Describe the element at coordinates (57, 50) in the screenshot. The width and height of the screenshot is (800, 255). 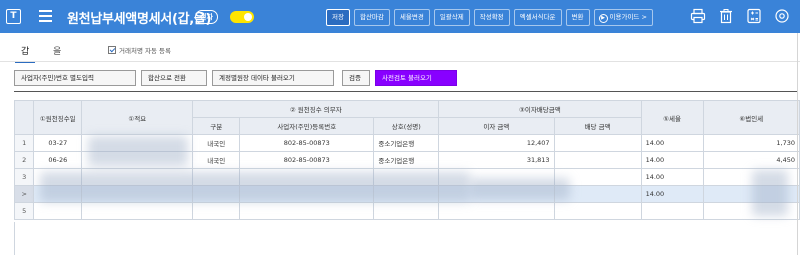
I see `tab-eul: 을` at that location.